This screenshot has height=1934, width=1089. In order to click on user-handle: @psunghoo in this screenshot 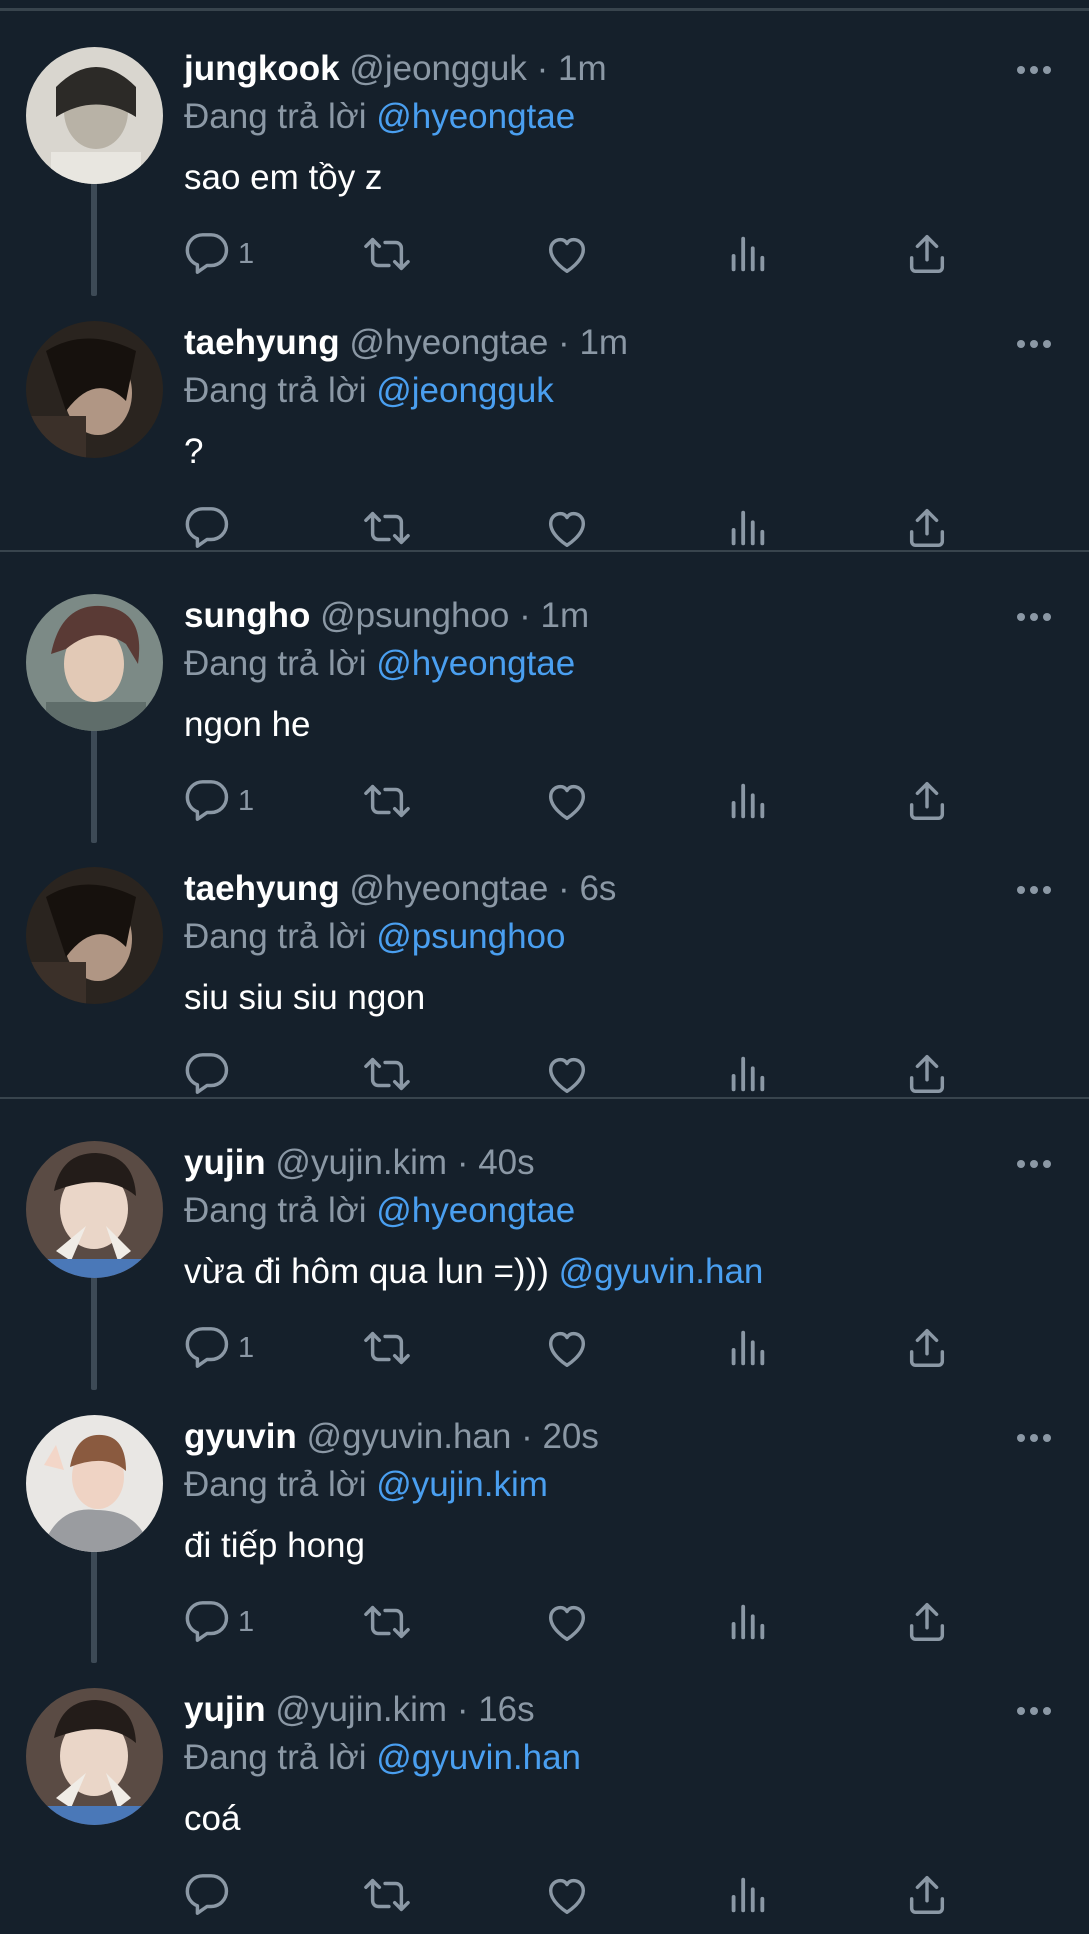, I will do `click(414, 615)`.